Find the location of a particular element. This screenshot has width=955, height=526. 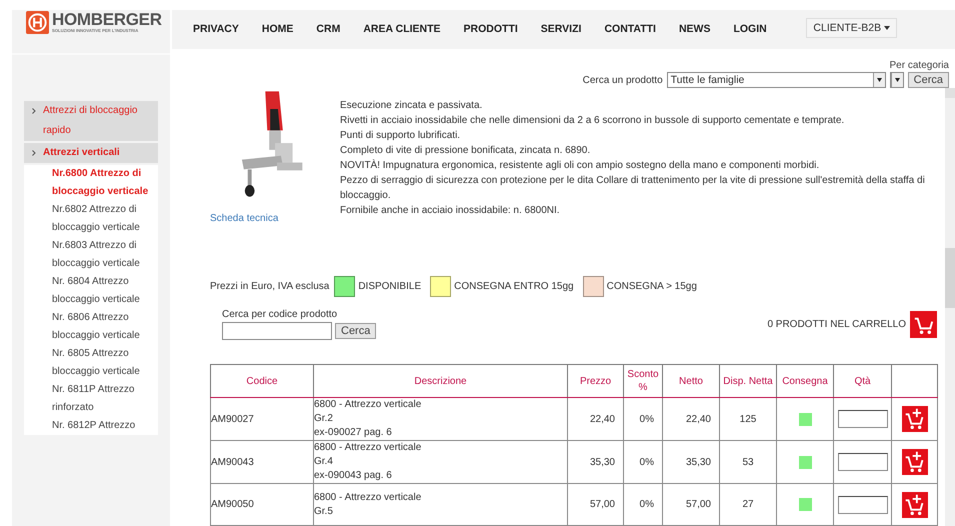

table-cell: AM90043 is located at coordinates (262, 462).